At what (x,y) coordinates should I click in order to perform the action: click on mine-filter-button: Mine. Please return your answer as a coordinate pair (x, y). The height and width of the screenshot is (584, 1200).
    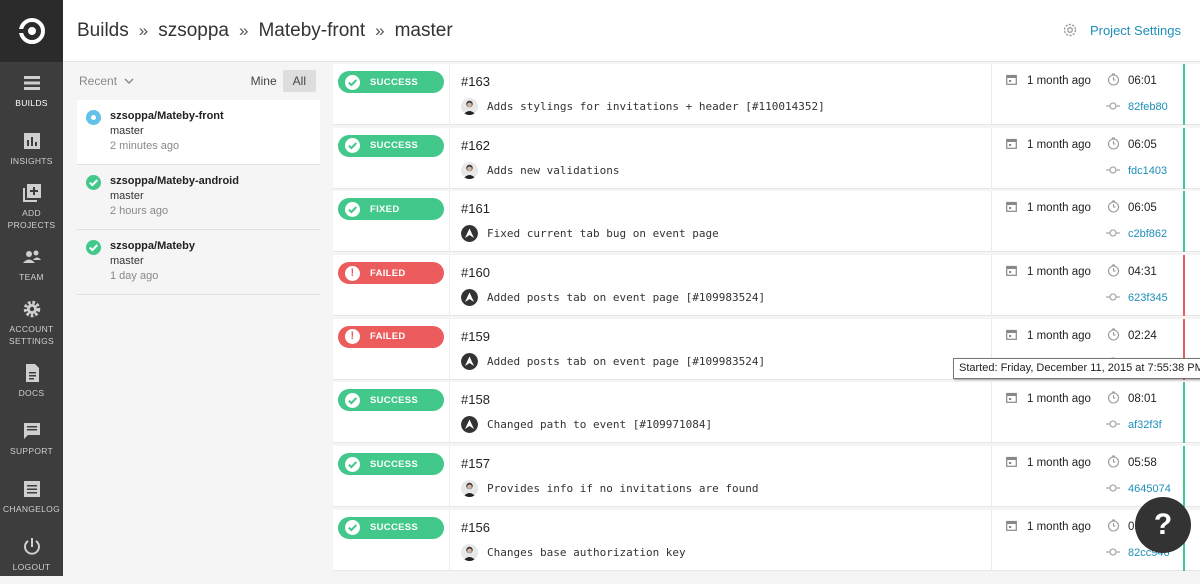
    Looking at the image, I should click on (264, 81).